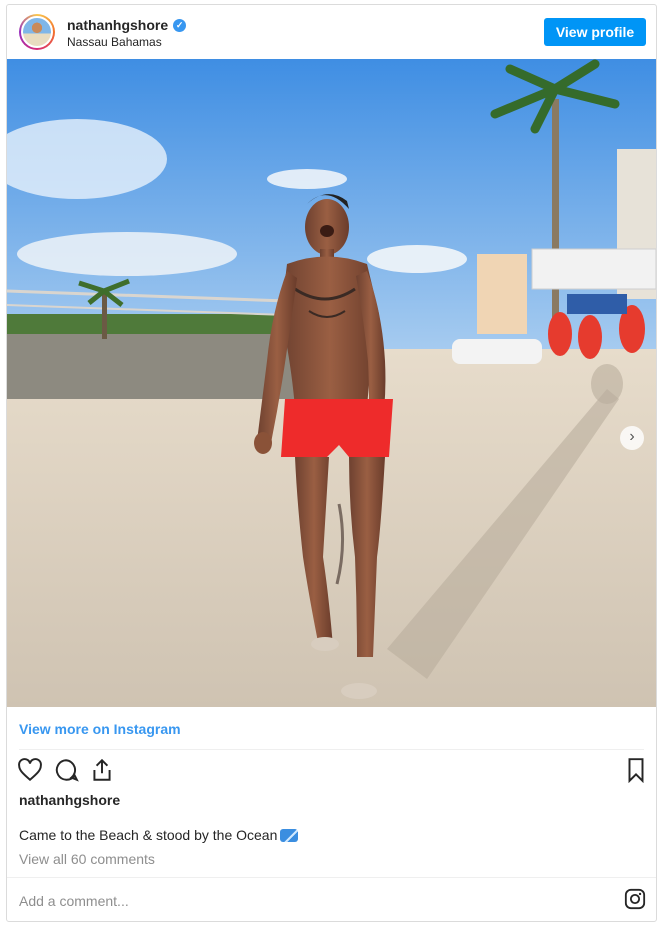 This screenshot has height=930, width=666. I want to click on share-icon, so click(102, 770).